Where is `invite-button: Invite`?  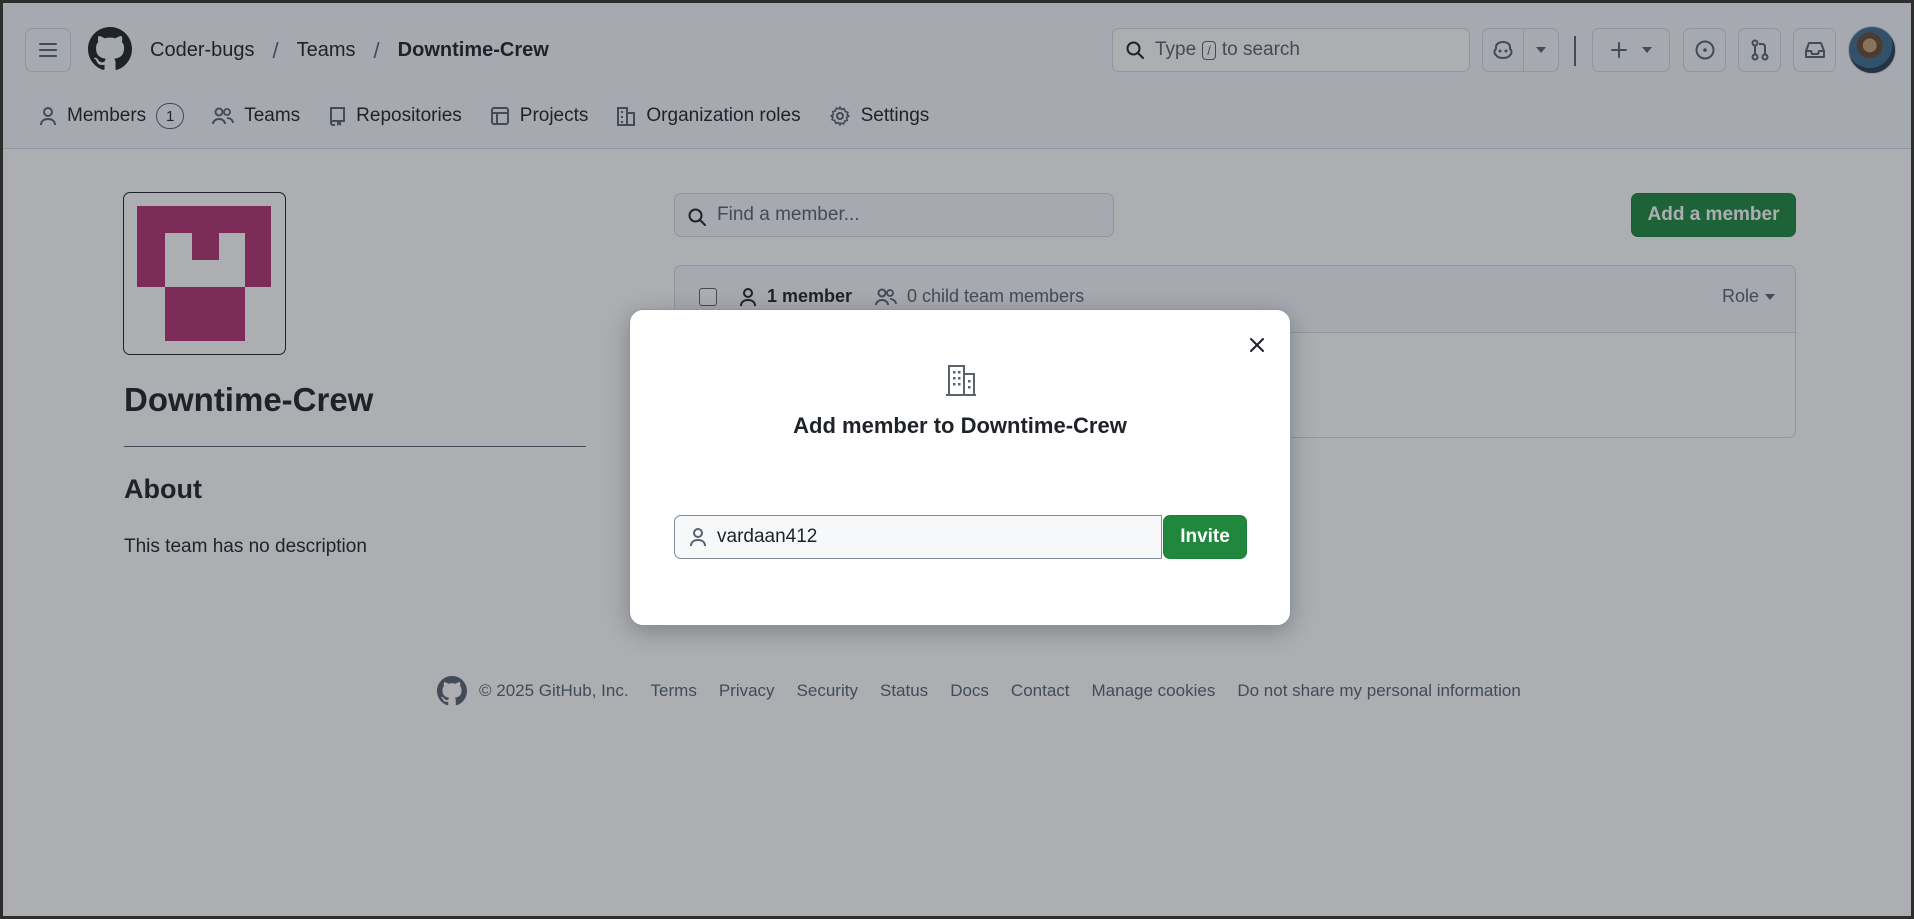 invite-button: Invite is located at coordinates (1205, 537).